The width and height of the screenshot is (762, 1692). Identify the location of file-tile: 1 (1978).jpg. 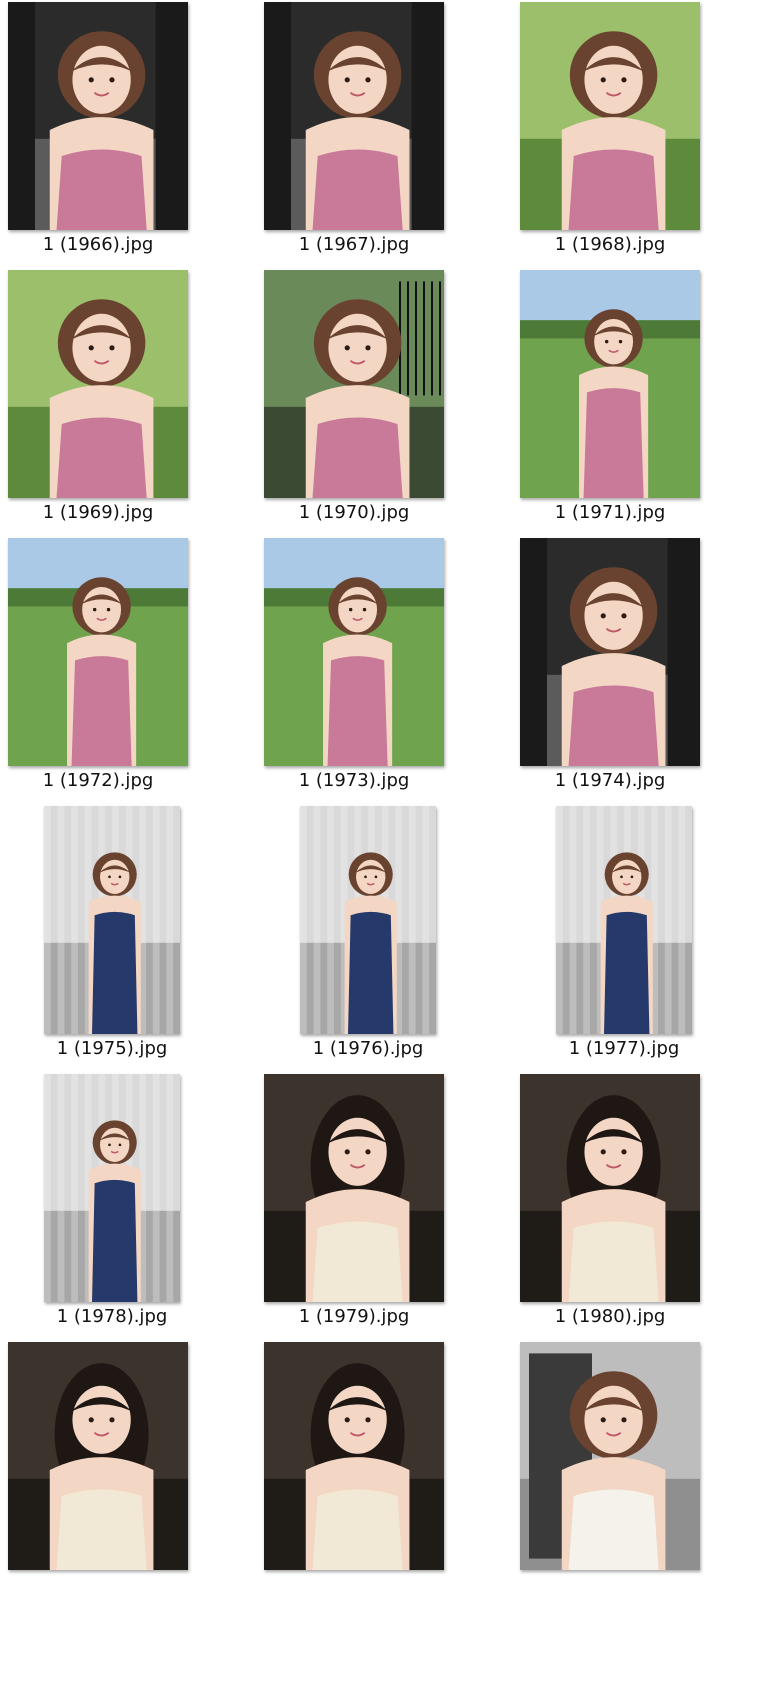
(128, 1206).